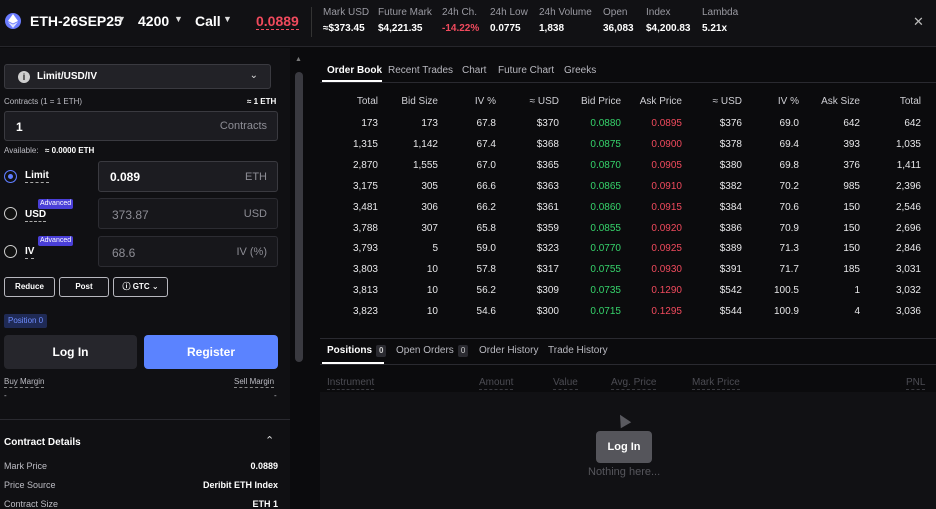 Image resolution: width=936 pixels, height=509 pixels. Describe the element at coordinates (857, 312) in the screenshot. I see `cell-ask-size: 4` at that location.